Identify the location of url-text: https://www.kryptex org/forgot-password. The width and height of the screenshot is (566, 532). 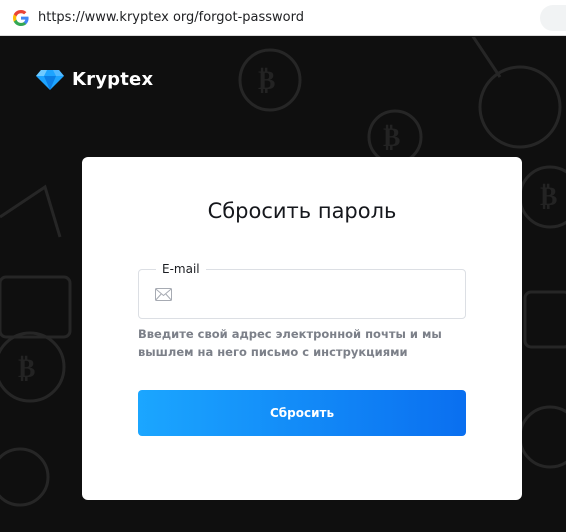
(171, 17).